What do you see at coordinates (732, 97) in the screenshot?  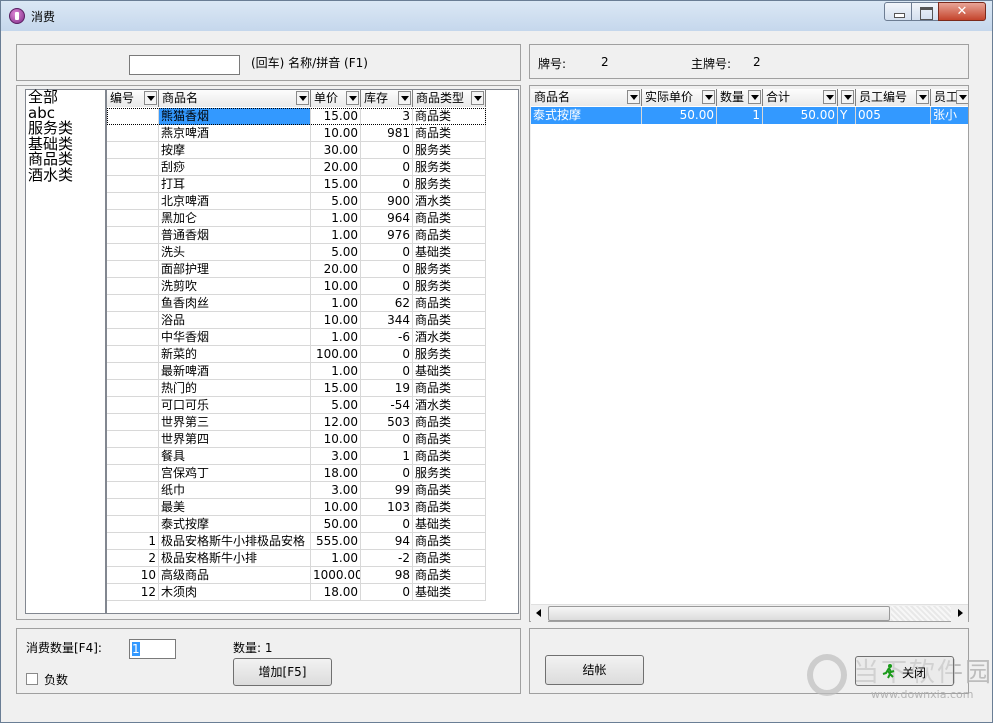 I see `column-header-label: 数量` at bounding box center [732, 97].